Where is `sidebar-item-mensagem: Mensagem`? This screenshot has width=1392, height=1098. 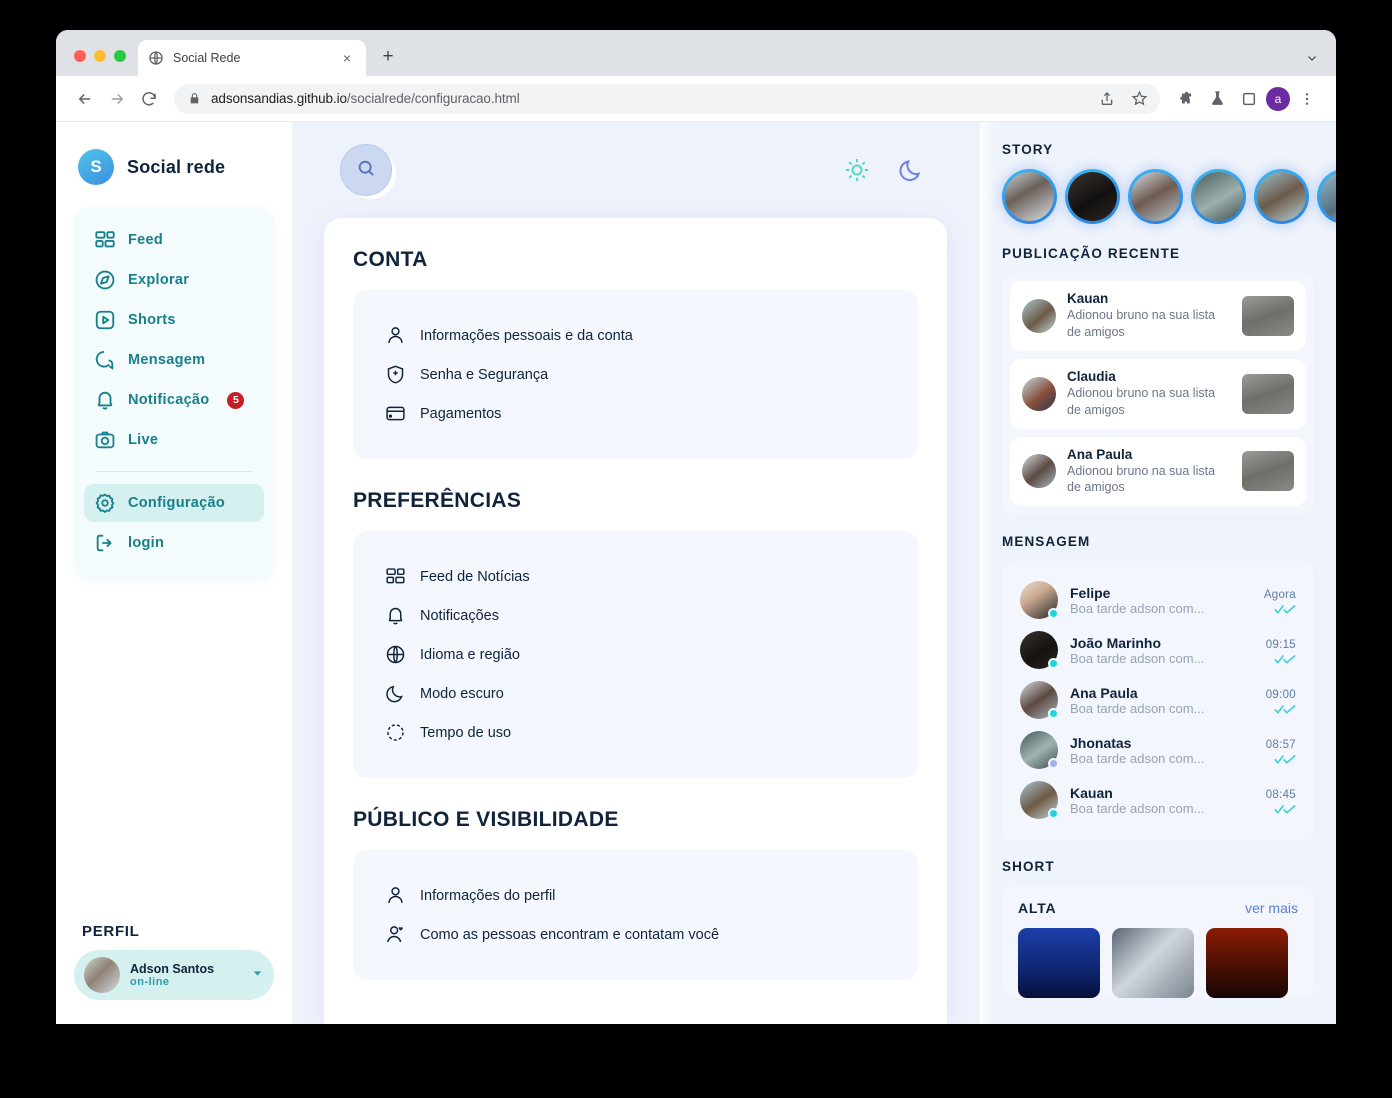 sidebar-item-mensagem: Mensagem is located at coordinates (174, 360).